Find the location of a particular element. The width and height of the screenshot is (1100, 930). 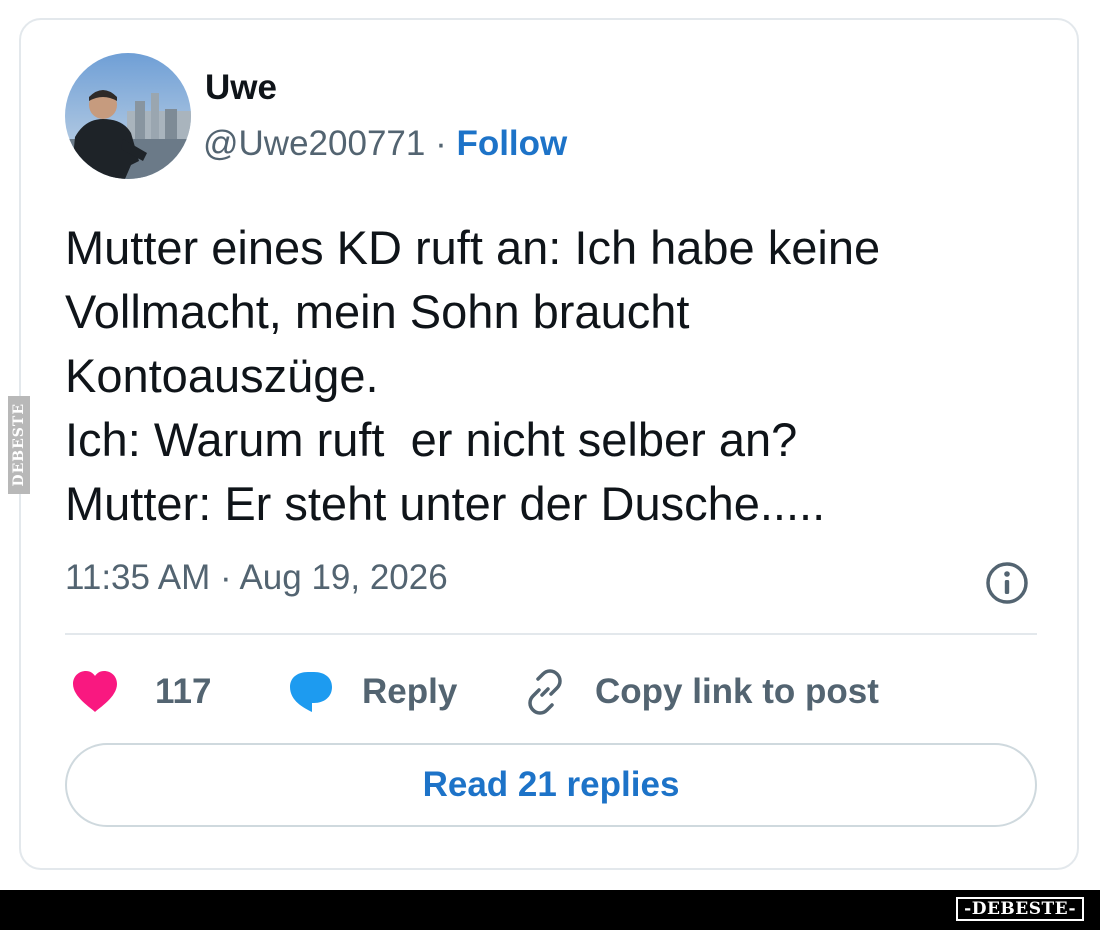

copy-link-button: Copy link to post is located at coordinates (700, 692).